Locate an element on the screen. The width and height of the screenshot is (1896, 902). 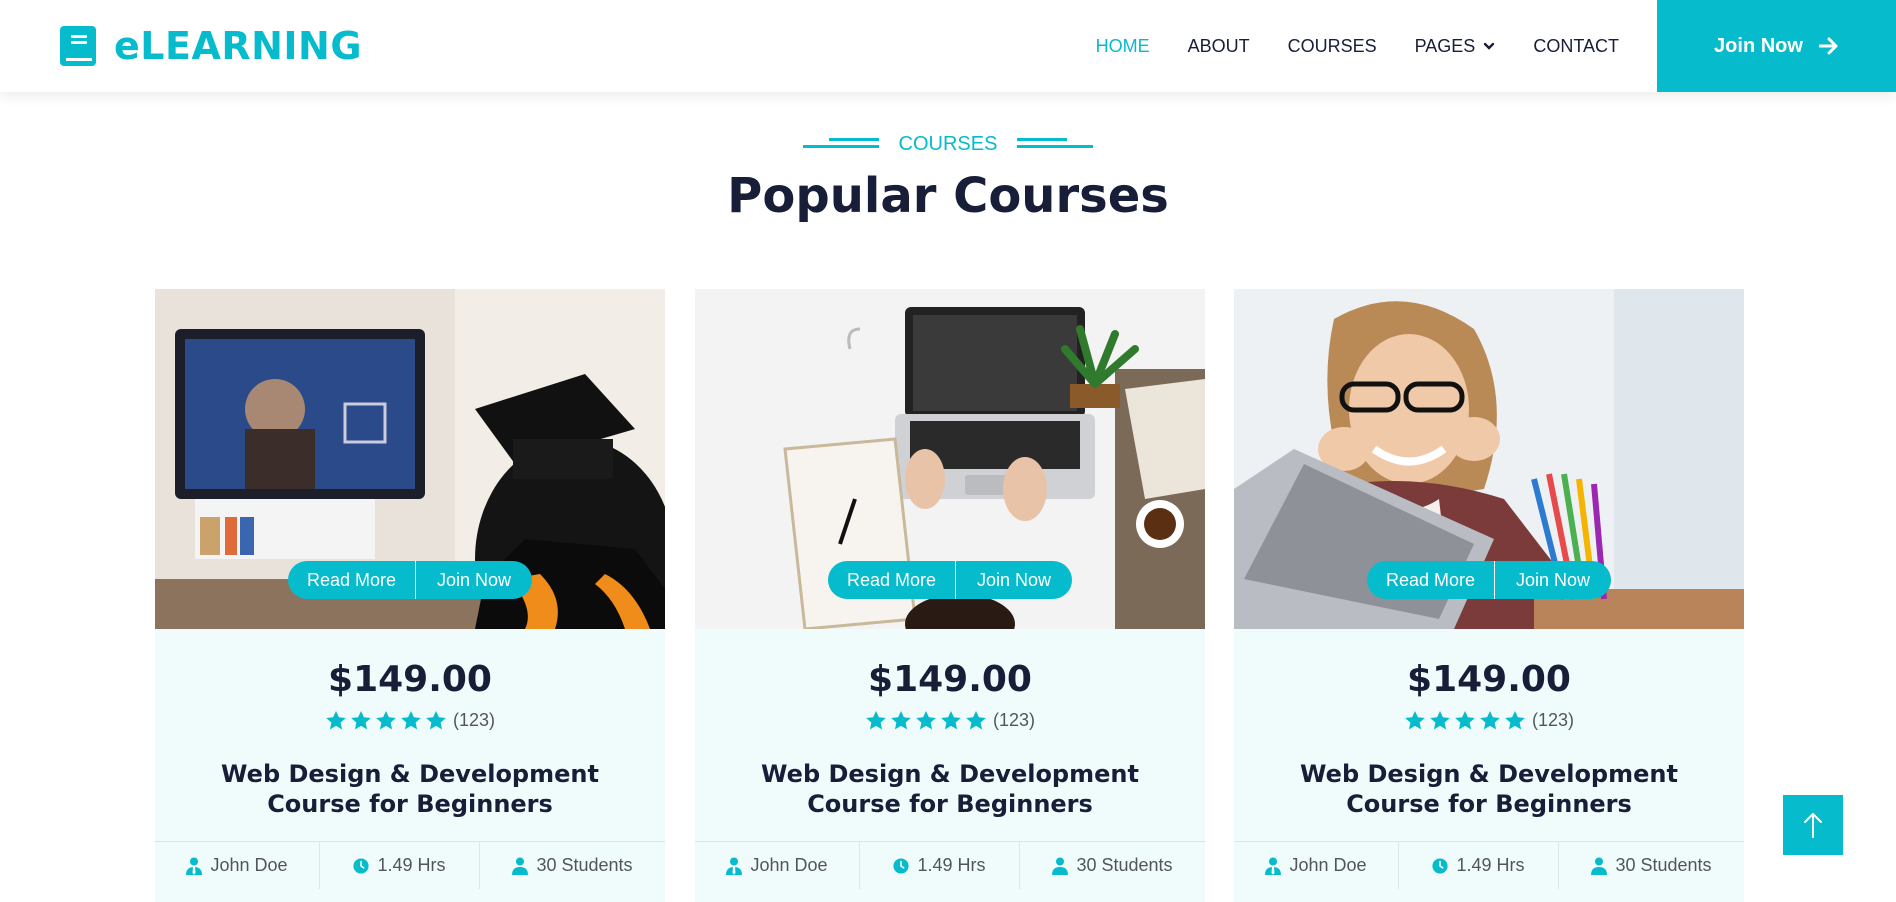
decor-lines-right is located at coordinates (1055, 144).